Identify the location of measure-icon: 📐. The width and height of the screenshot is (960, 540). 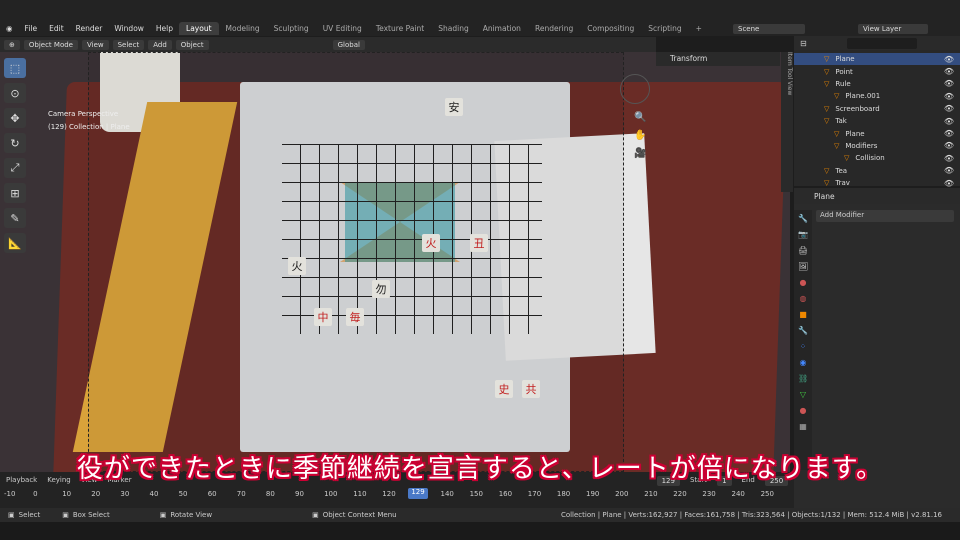
(15, 243).